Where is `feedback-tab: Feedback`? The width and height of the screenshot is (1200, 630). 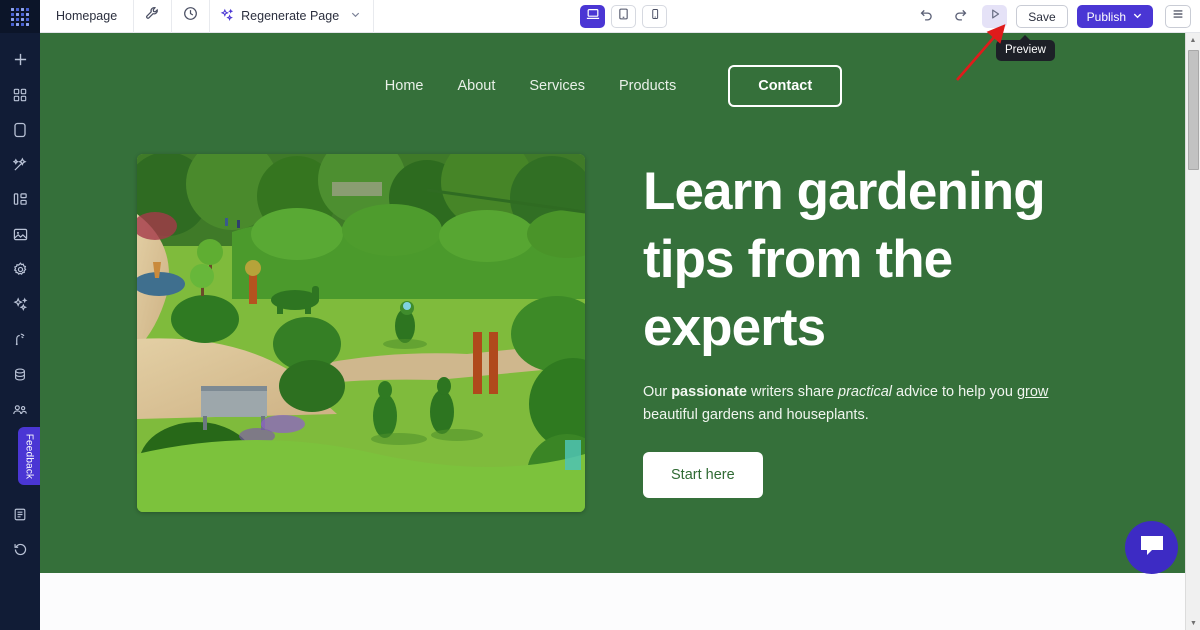
feedback-tab: Feedback is located at coordinates (29, 456).